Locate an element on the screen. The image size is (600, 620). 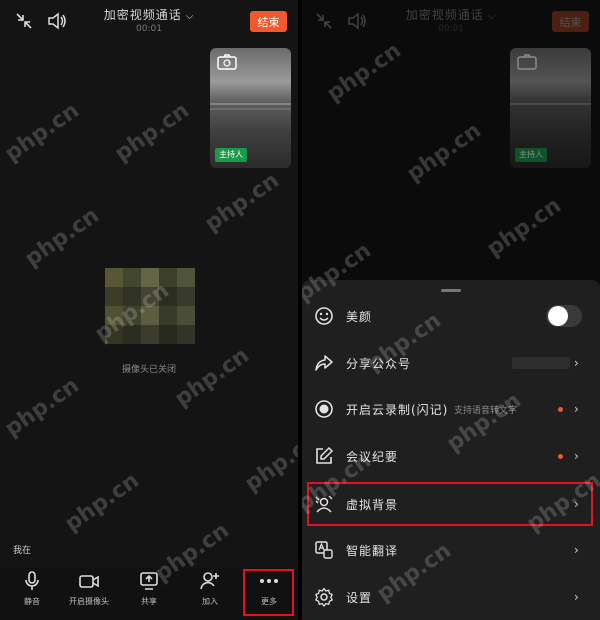
edit-icon is located at coordinates (324, 456).